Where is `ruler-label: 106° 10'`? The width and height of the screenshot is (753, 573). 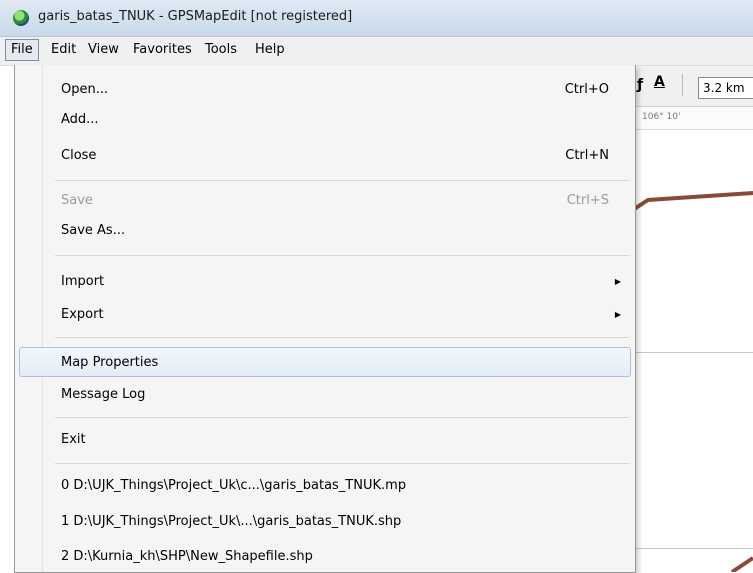 ruler-label: 106° 10' is located at coordinates (661, 117).